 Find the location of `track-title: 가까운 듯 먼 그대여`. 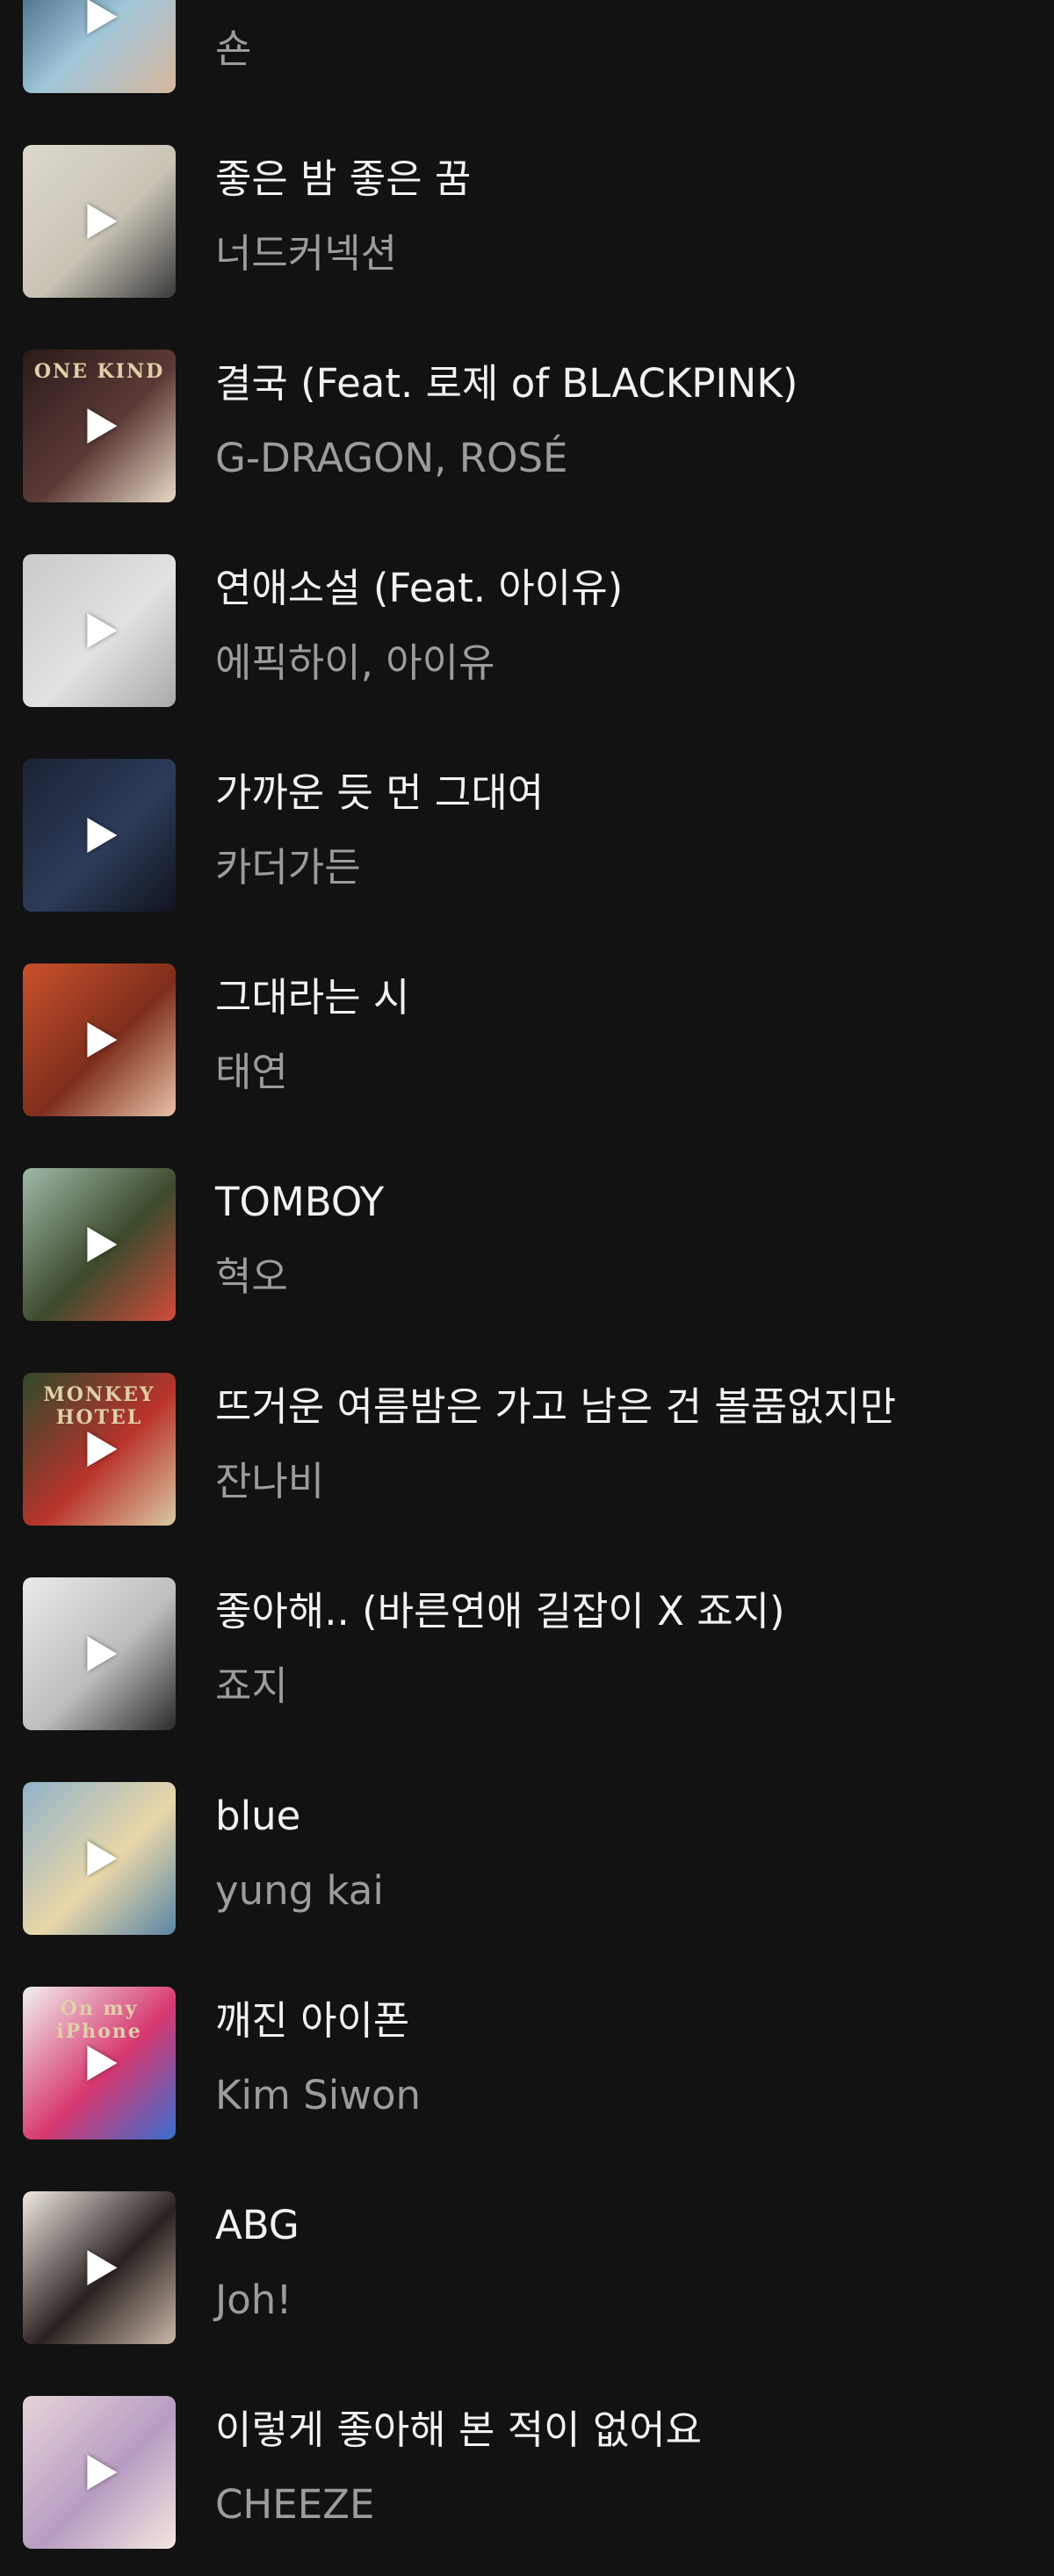

track-title: 가까운 듯 먼 그대여 is located at coordinates (379, 793).